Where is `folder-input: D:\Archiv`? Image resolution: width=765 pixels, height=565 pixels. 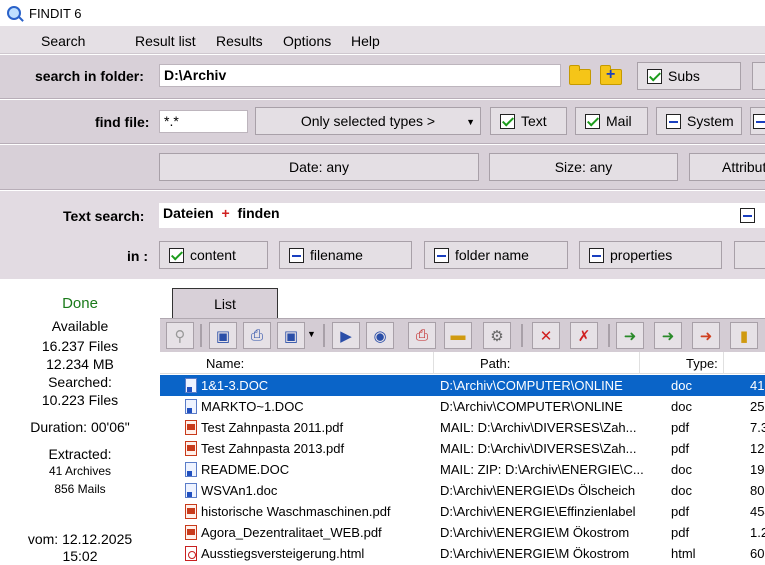
folder-input: D:\Archiv is located at coordinates (360, 75).